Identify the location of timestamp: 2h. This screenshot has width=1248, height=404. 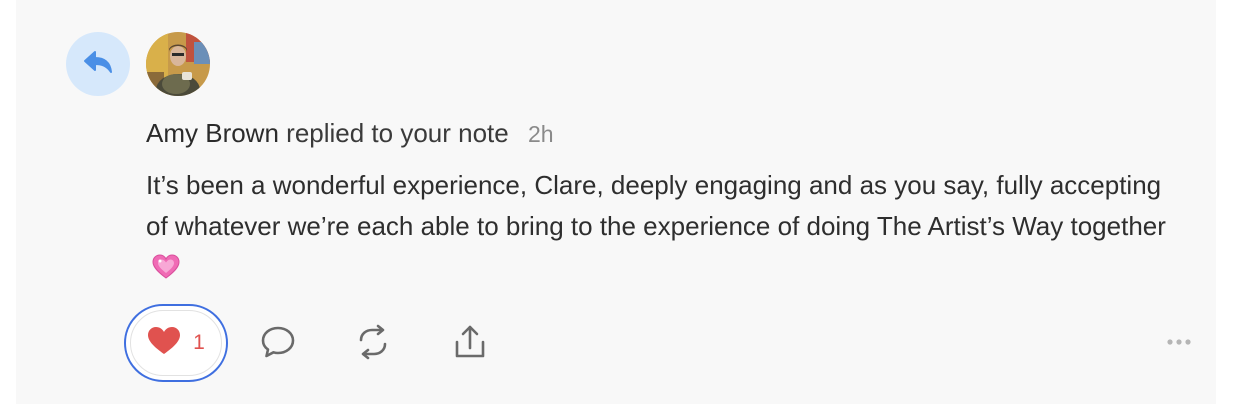
(540, 134).